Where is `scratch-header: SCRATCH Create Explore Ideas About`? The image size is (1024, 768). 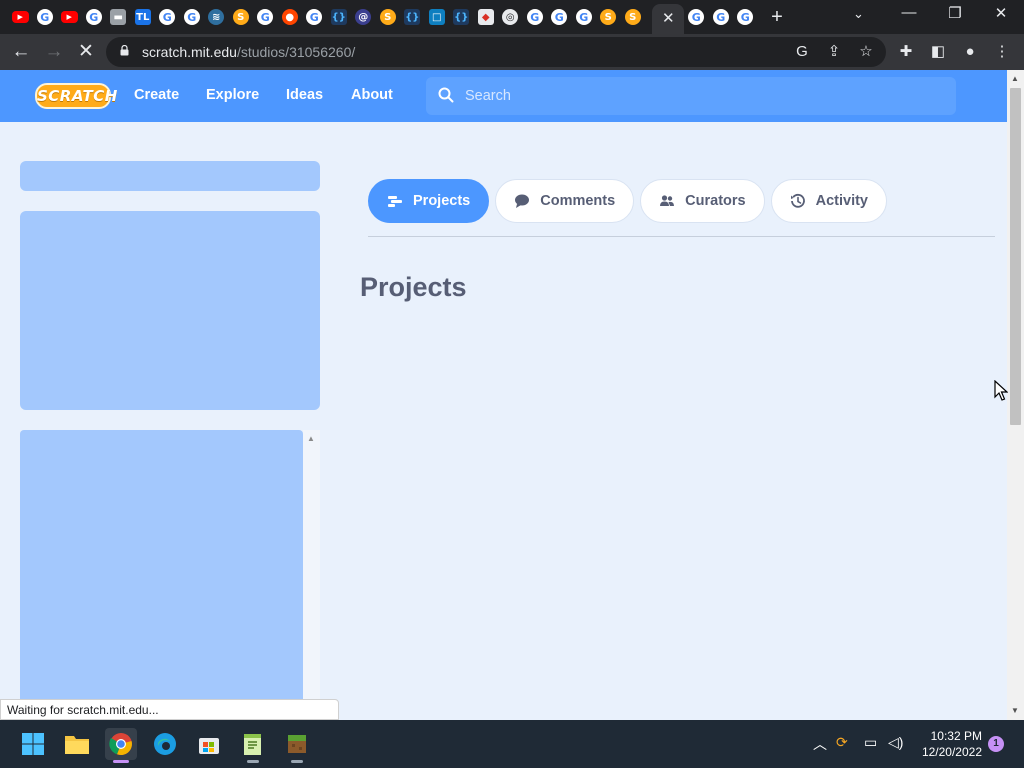 scratch-header: SCRATCH Create Explore Ideas About is located at coordinates (503, 96).